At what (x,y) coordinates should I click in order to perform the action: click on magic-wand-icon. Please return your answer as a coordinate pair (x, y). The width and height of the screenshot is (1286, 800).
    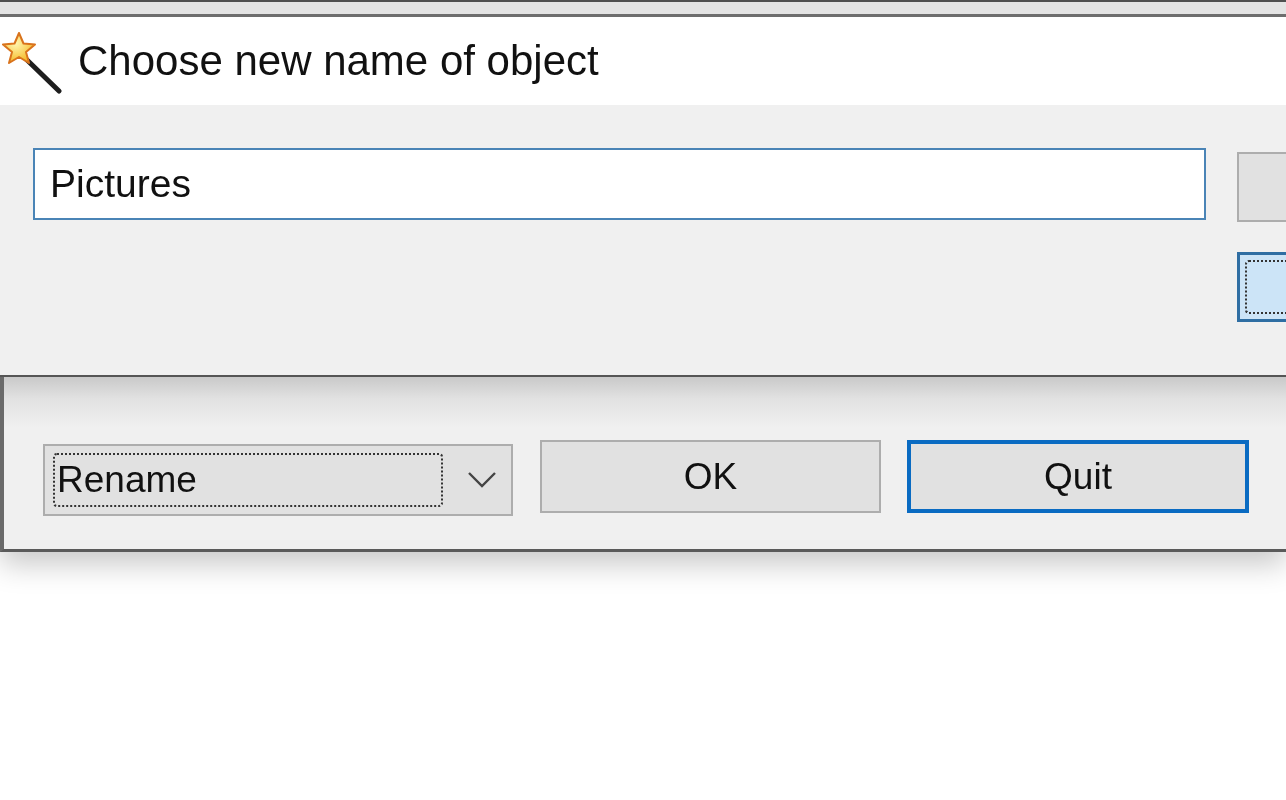
    Looking at the image, I should click on (32, 63).